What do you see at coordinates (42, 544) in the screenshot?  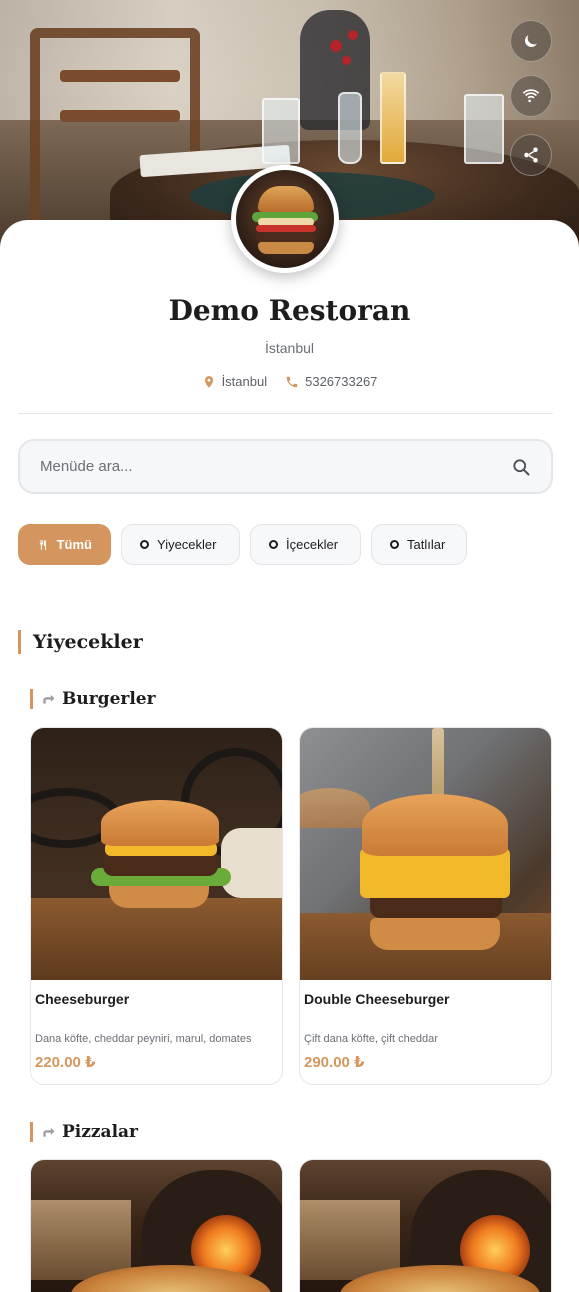 I see `utensils-icon` at bounding box center [42, 544].